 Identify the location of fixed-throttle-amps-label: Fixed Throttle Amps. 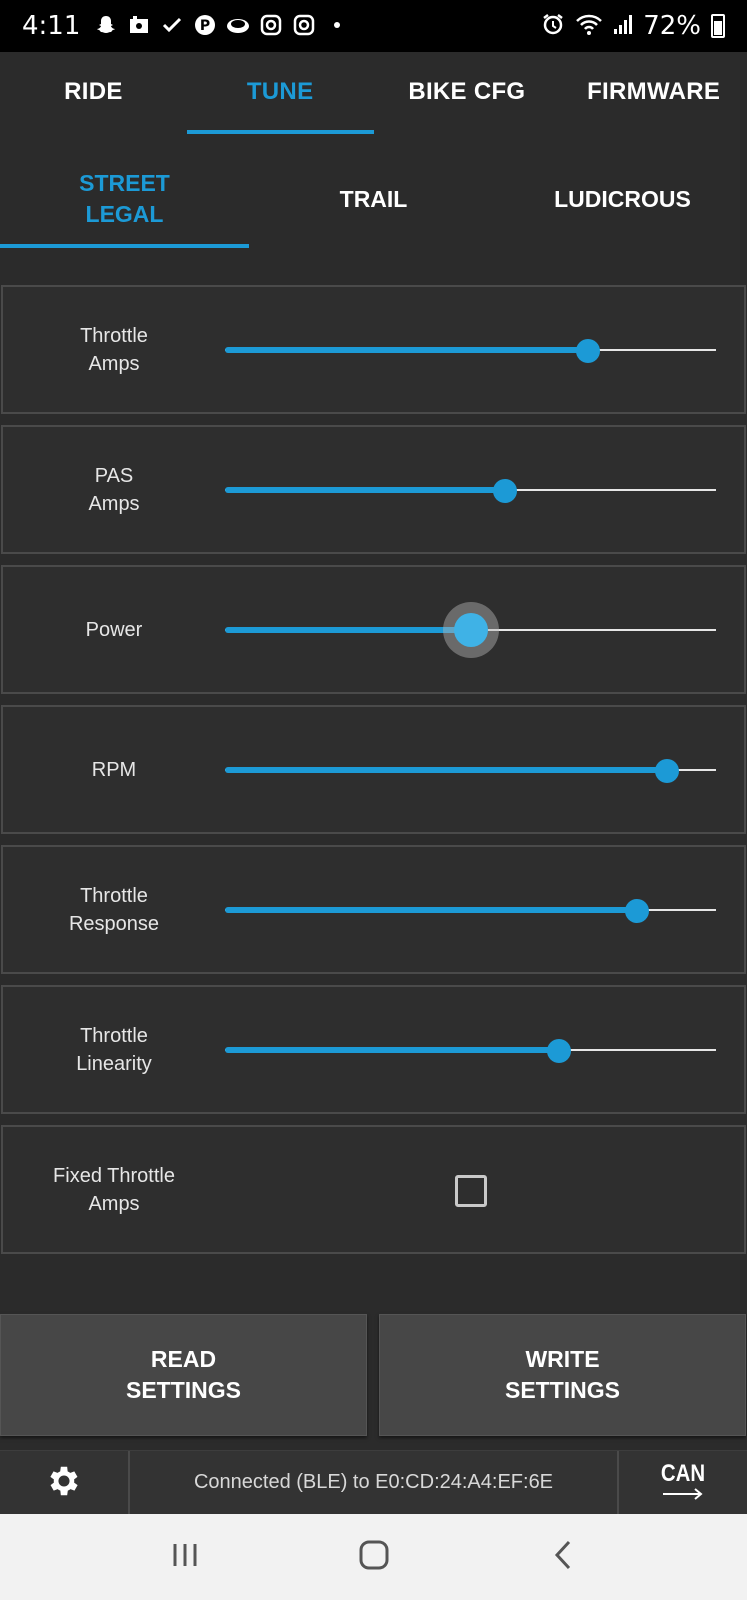
(114, 1189).